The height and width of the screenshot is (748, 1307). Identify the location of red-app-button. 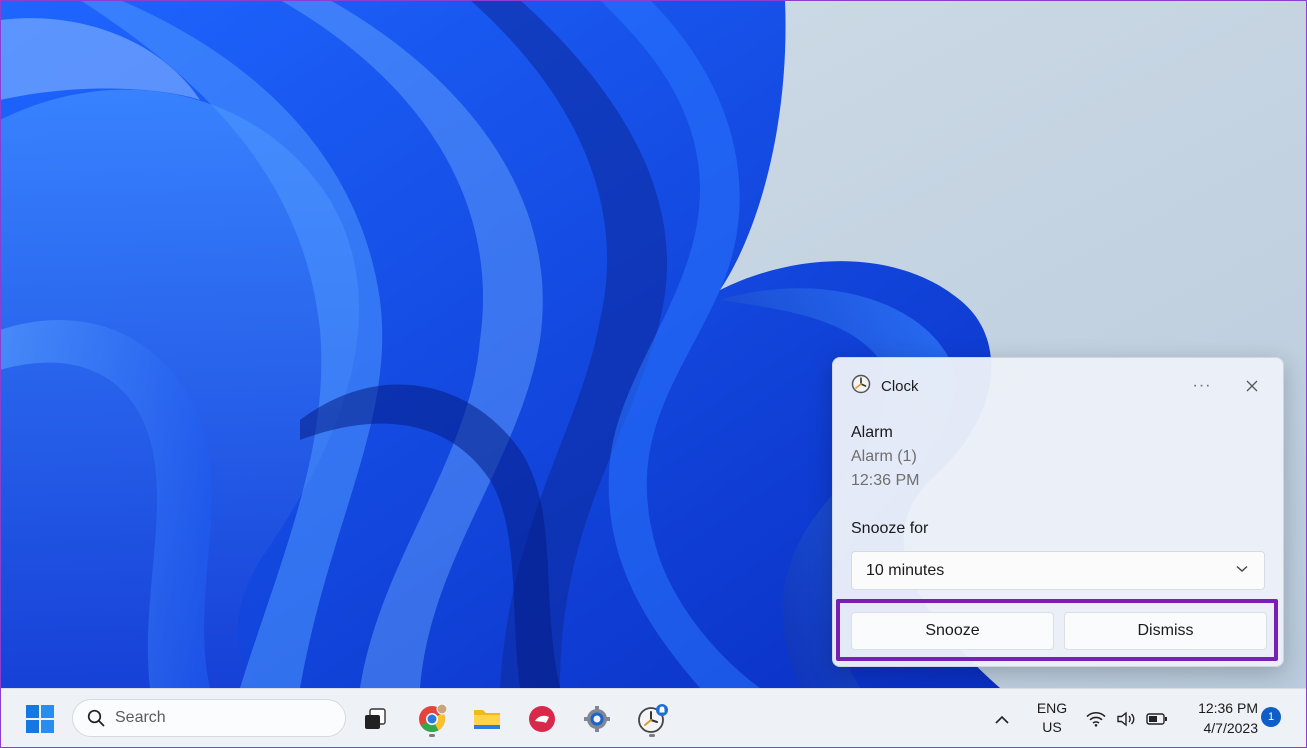
(542, 719).